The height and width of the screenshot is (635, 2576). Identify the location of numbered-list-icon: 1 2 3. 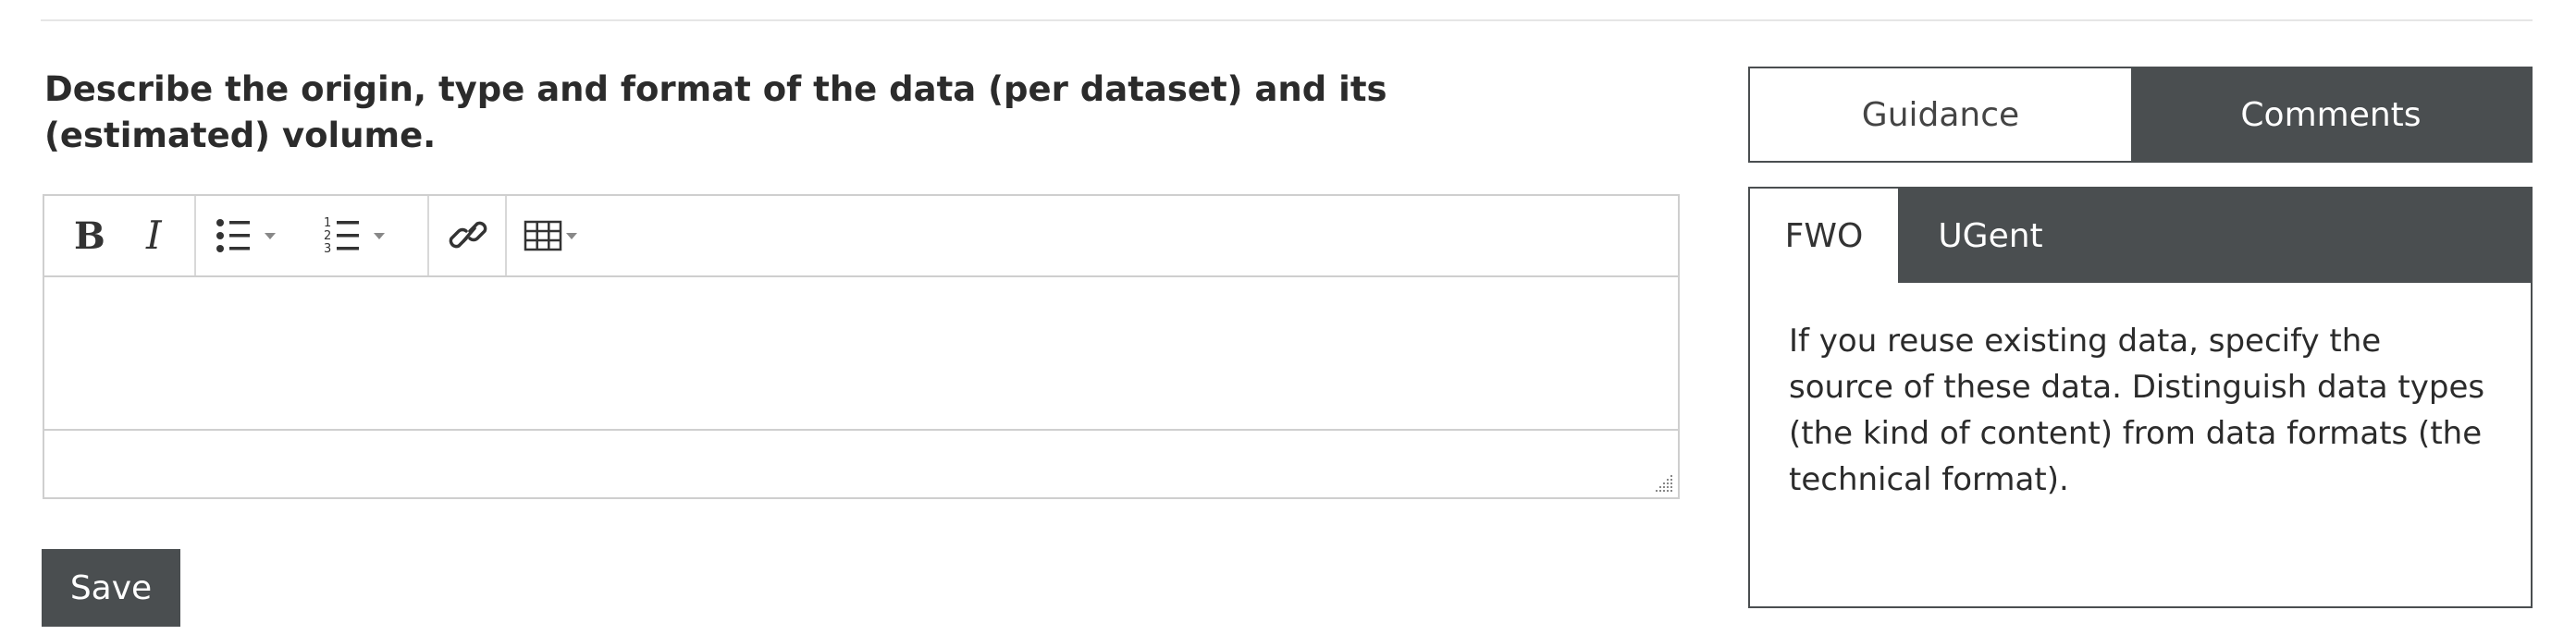
(354, 236).